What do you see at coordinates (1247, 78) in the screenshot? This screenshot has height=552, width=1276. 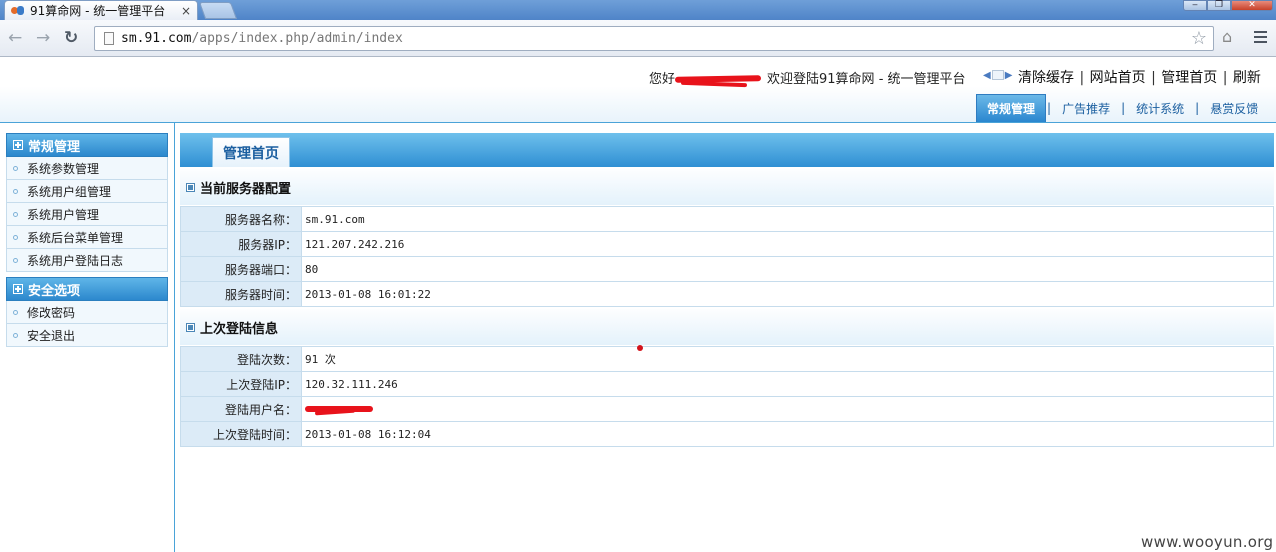 I see `refresh-link: 刷新` at bounding box center [1247, 78].